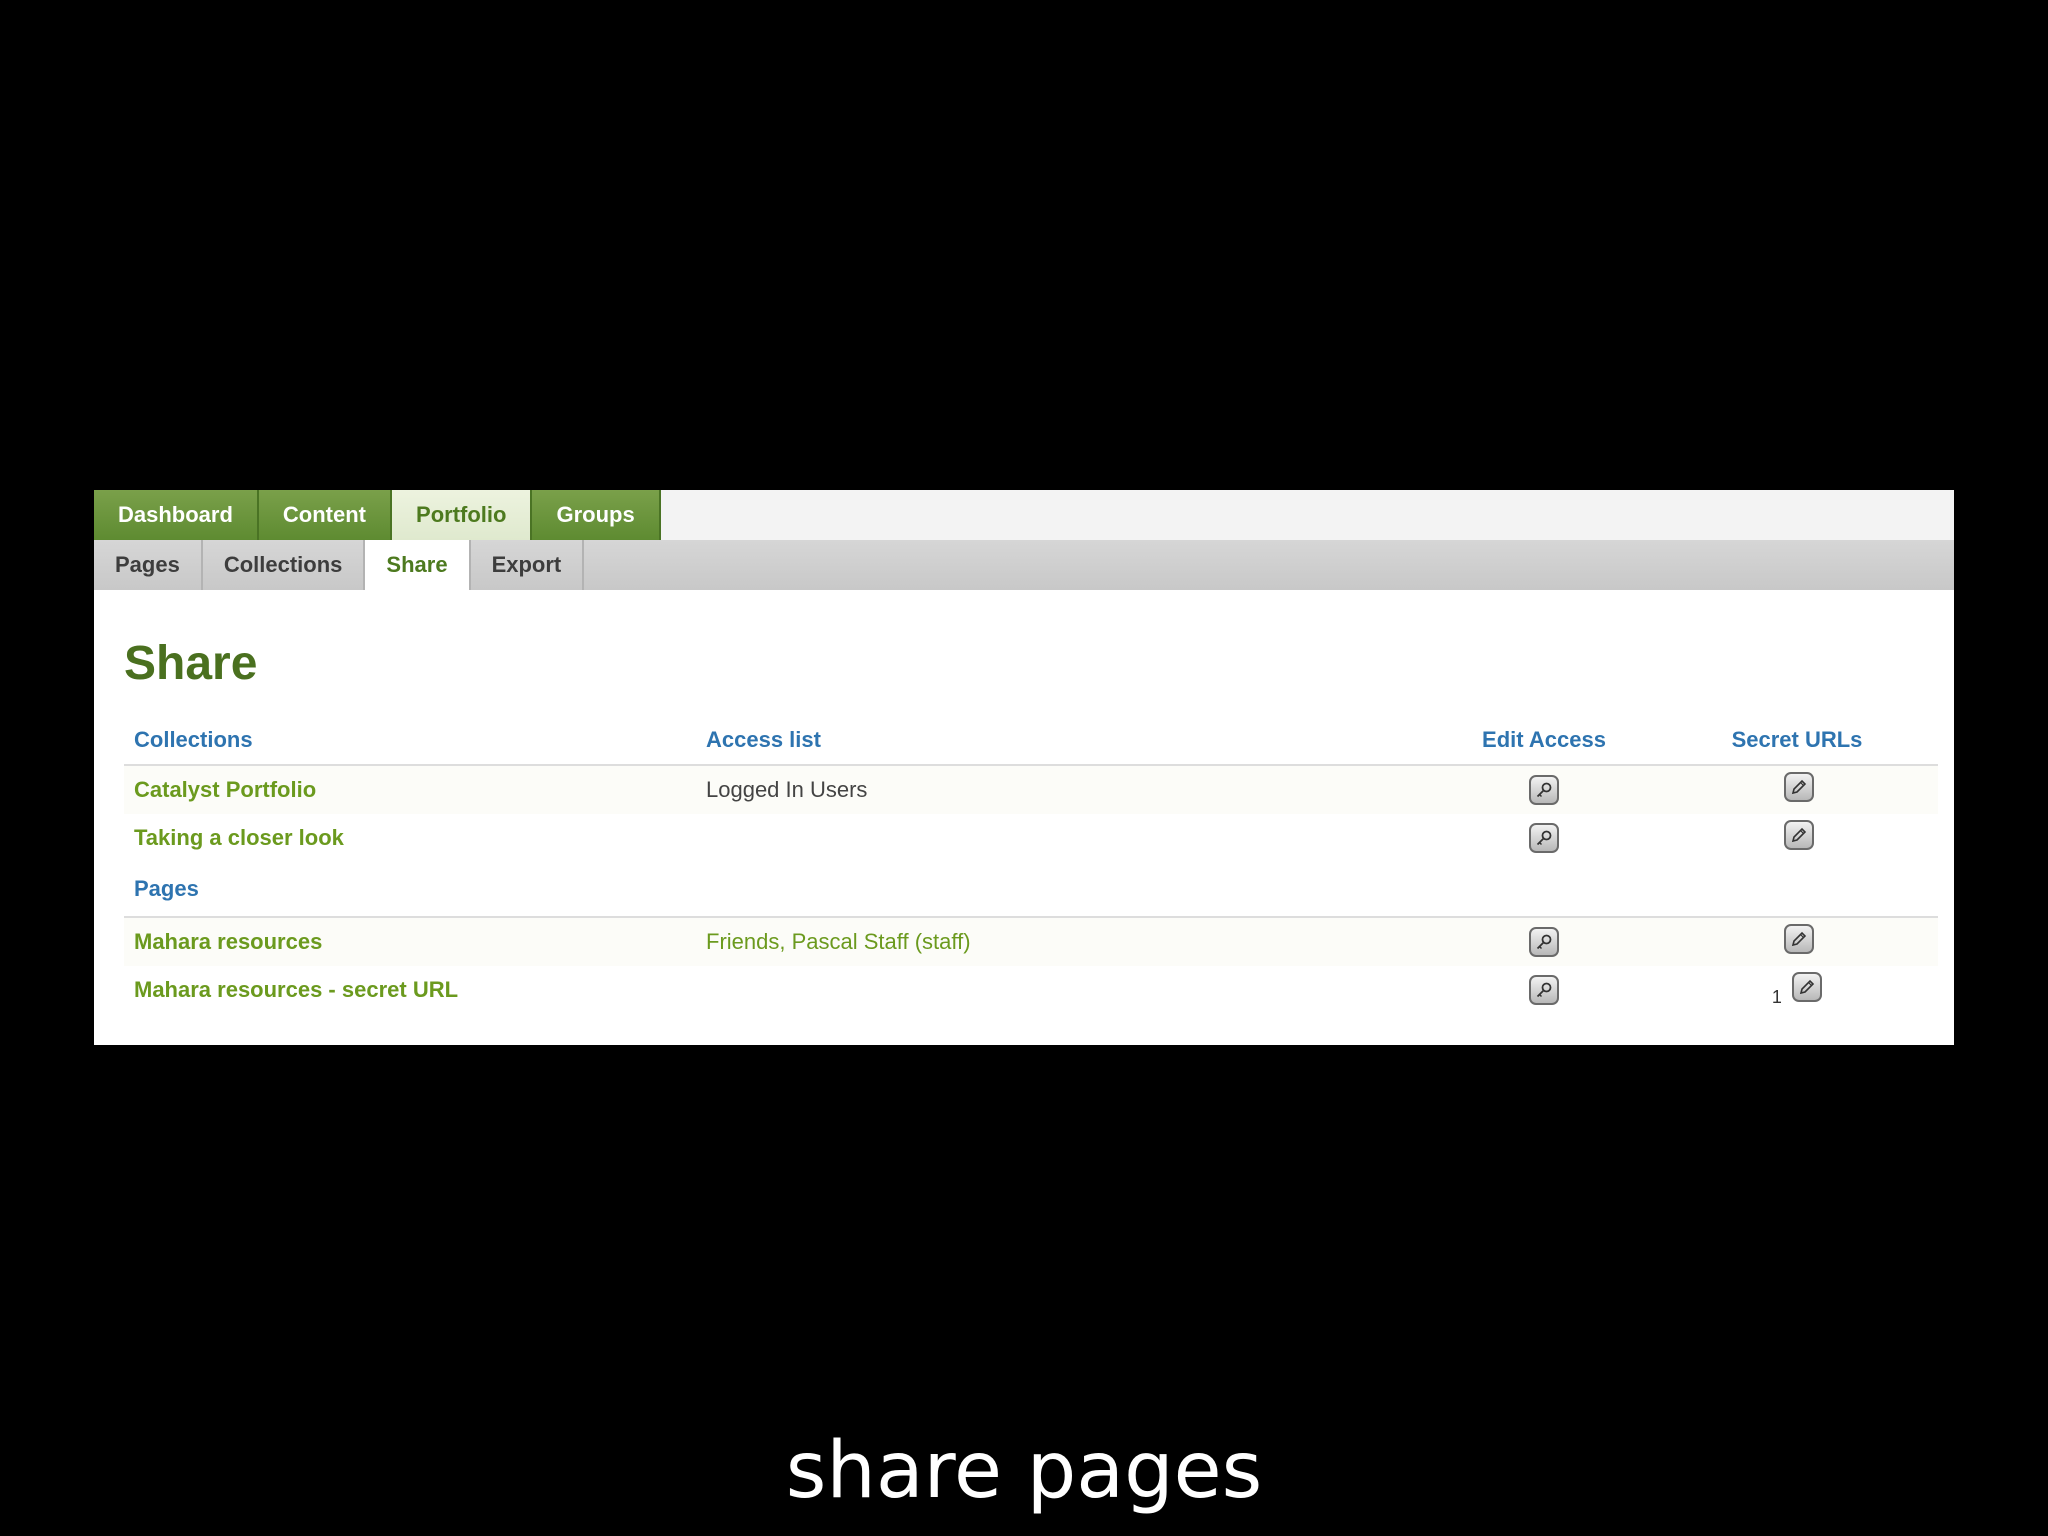 The image size is (2048, 1536). What do you see at coordinates (228, 941) in the screenshot?
I see `page-link: Mahara resources` at bounding box center [228, 941].